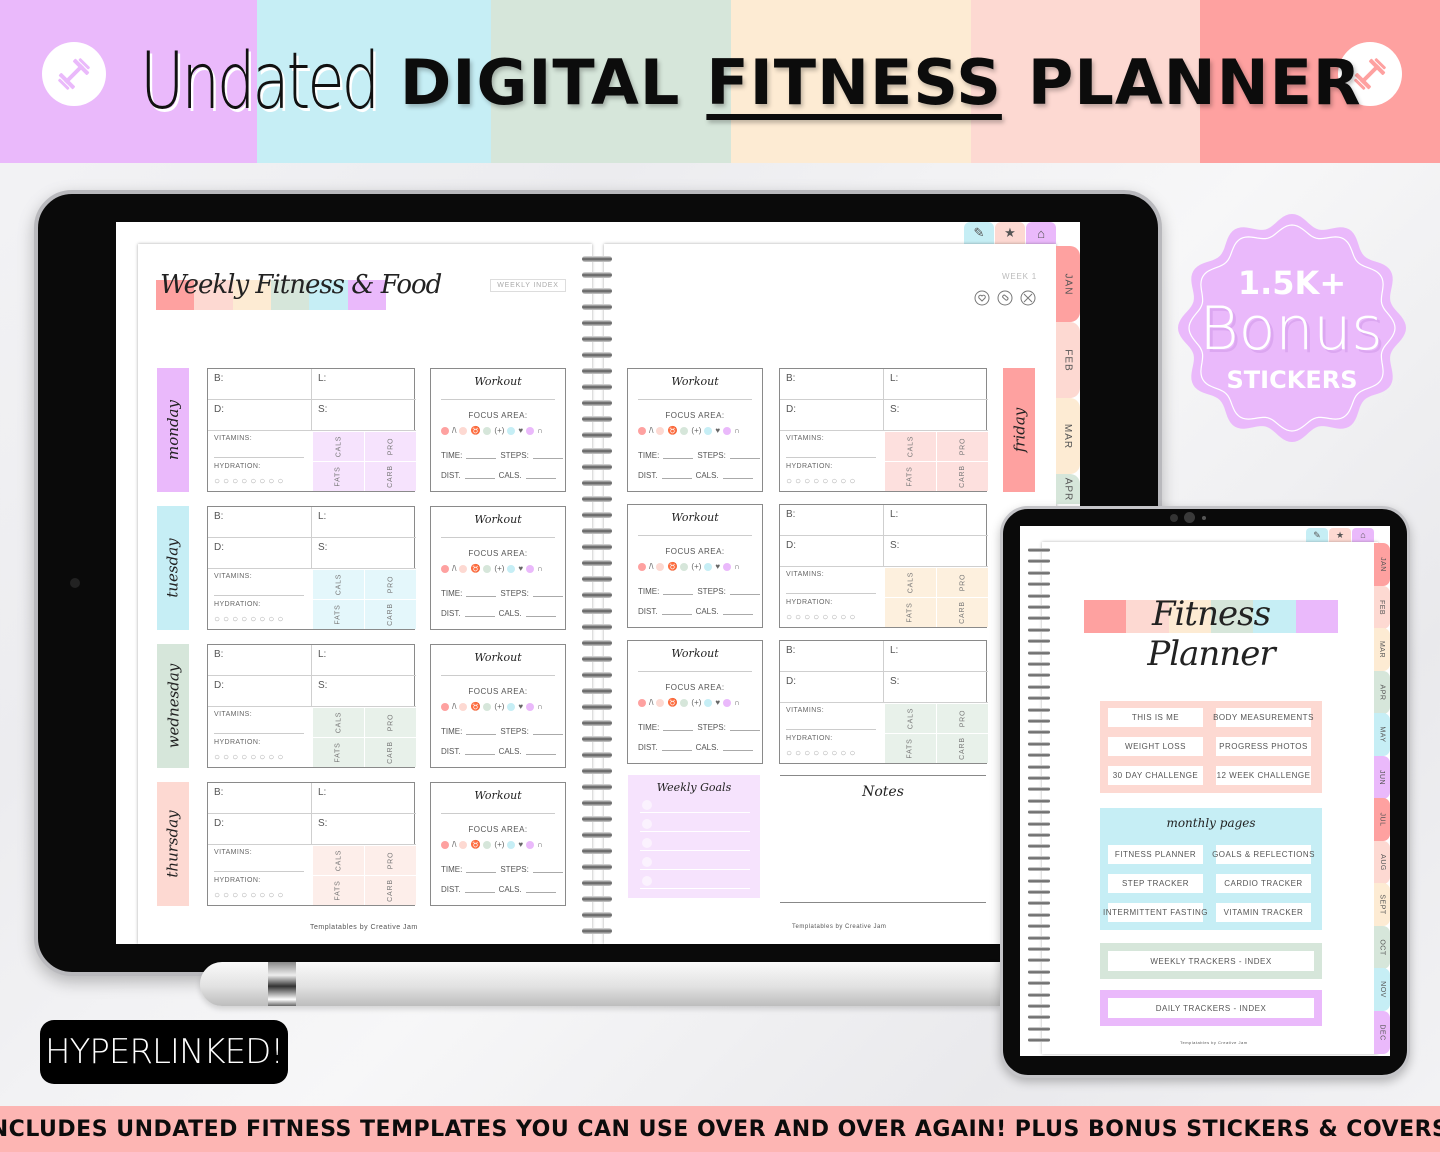 This screenshot has height=1152, width=1440. I want to click on monthly-link: Step Tracker, so click(1155, 883).